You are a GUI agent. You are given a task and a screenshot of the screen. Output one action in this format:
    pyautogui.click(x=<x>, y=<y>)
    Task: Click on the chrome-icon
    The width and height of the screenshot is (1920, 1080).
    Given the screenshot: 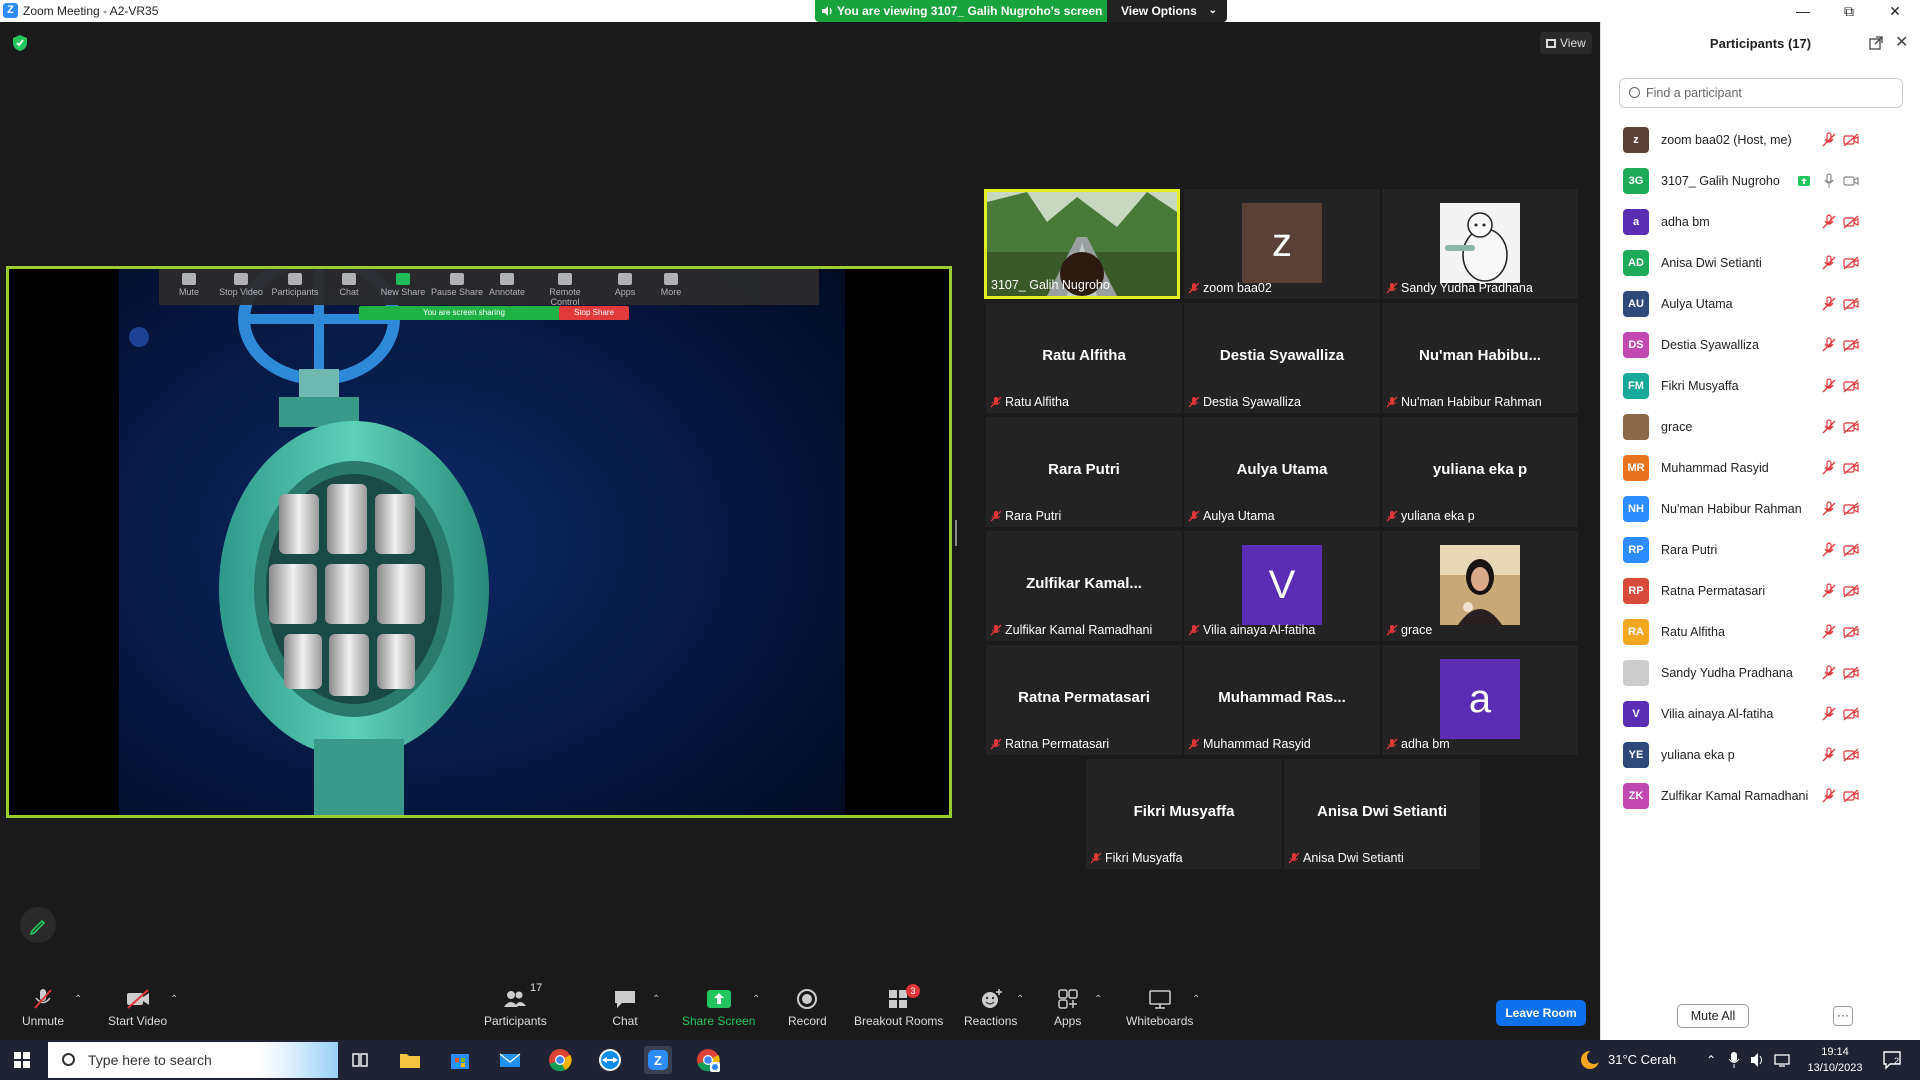 What is the action you would take?
    pyautogui.click(x=560, y=1060)
    